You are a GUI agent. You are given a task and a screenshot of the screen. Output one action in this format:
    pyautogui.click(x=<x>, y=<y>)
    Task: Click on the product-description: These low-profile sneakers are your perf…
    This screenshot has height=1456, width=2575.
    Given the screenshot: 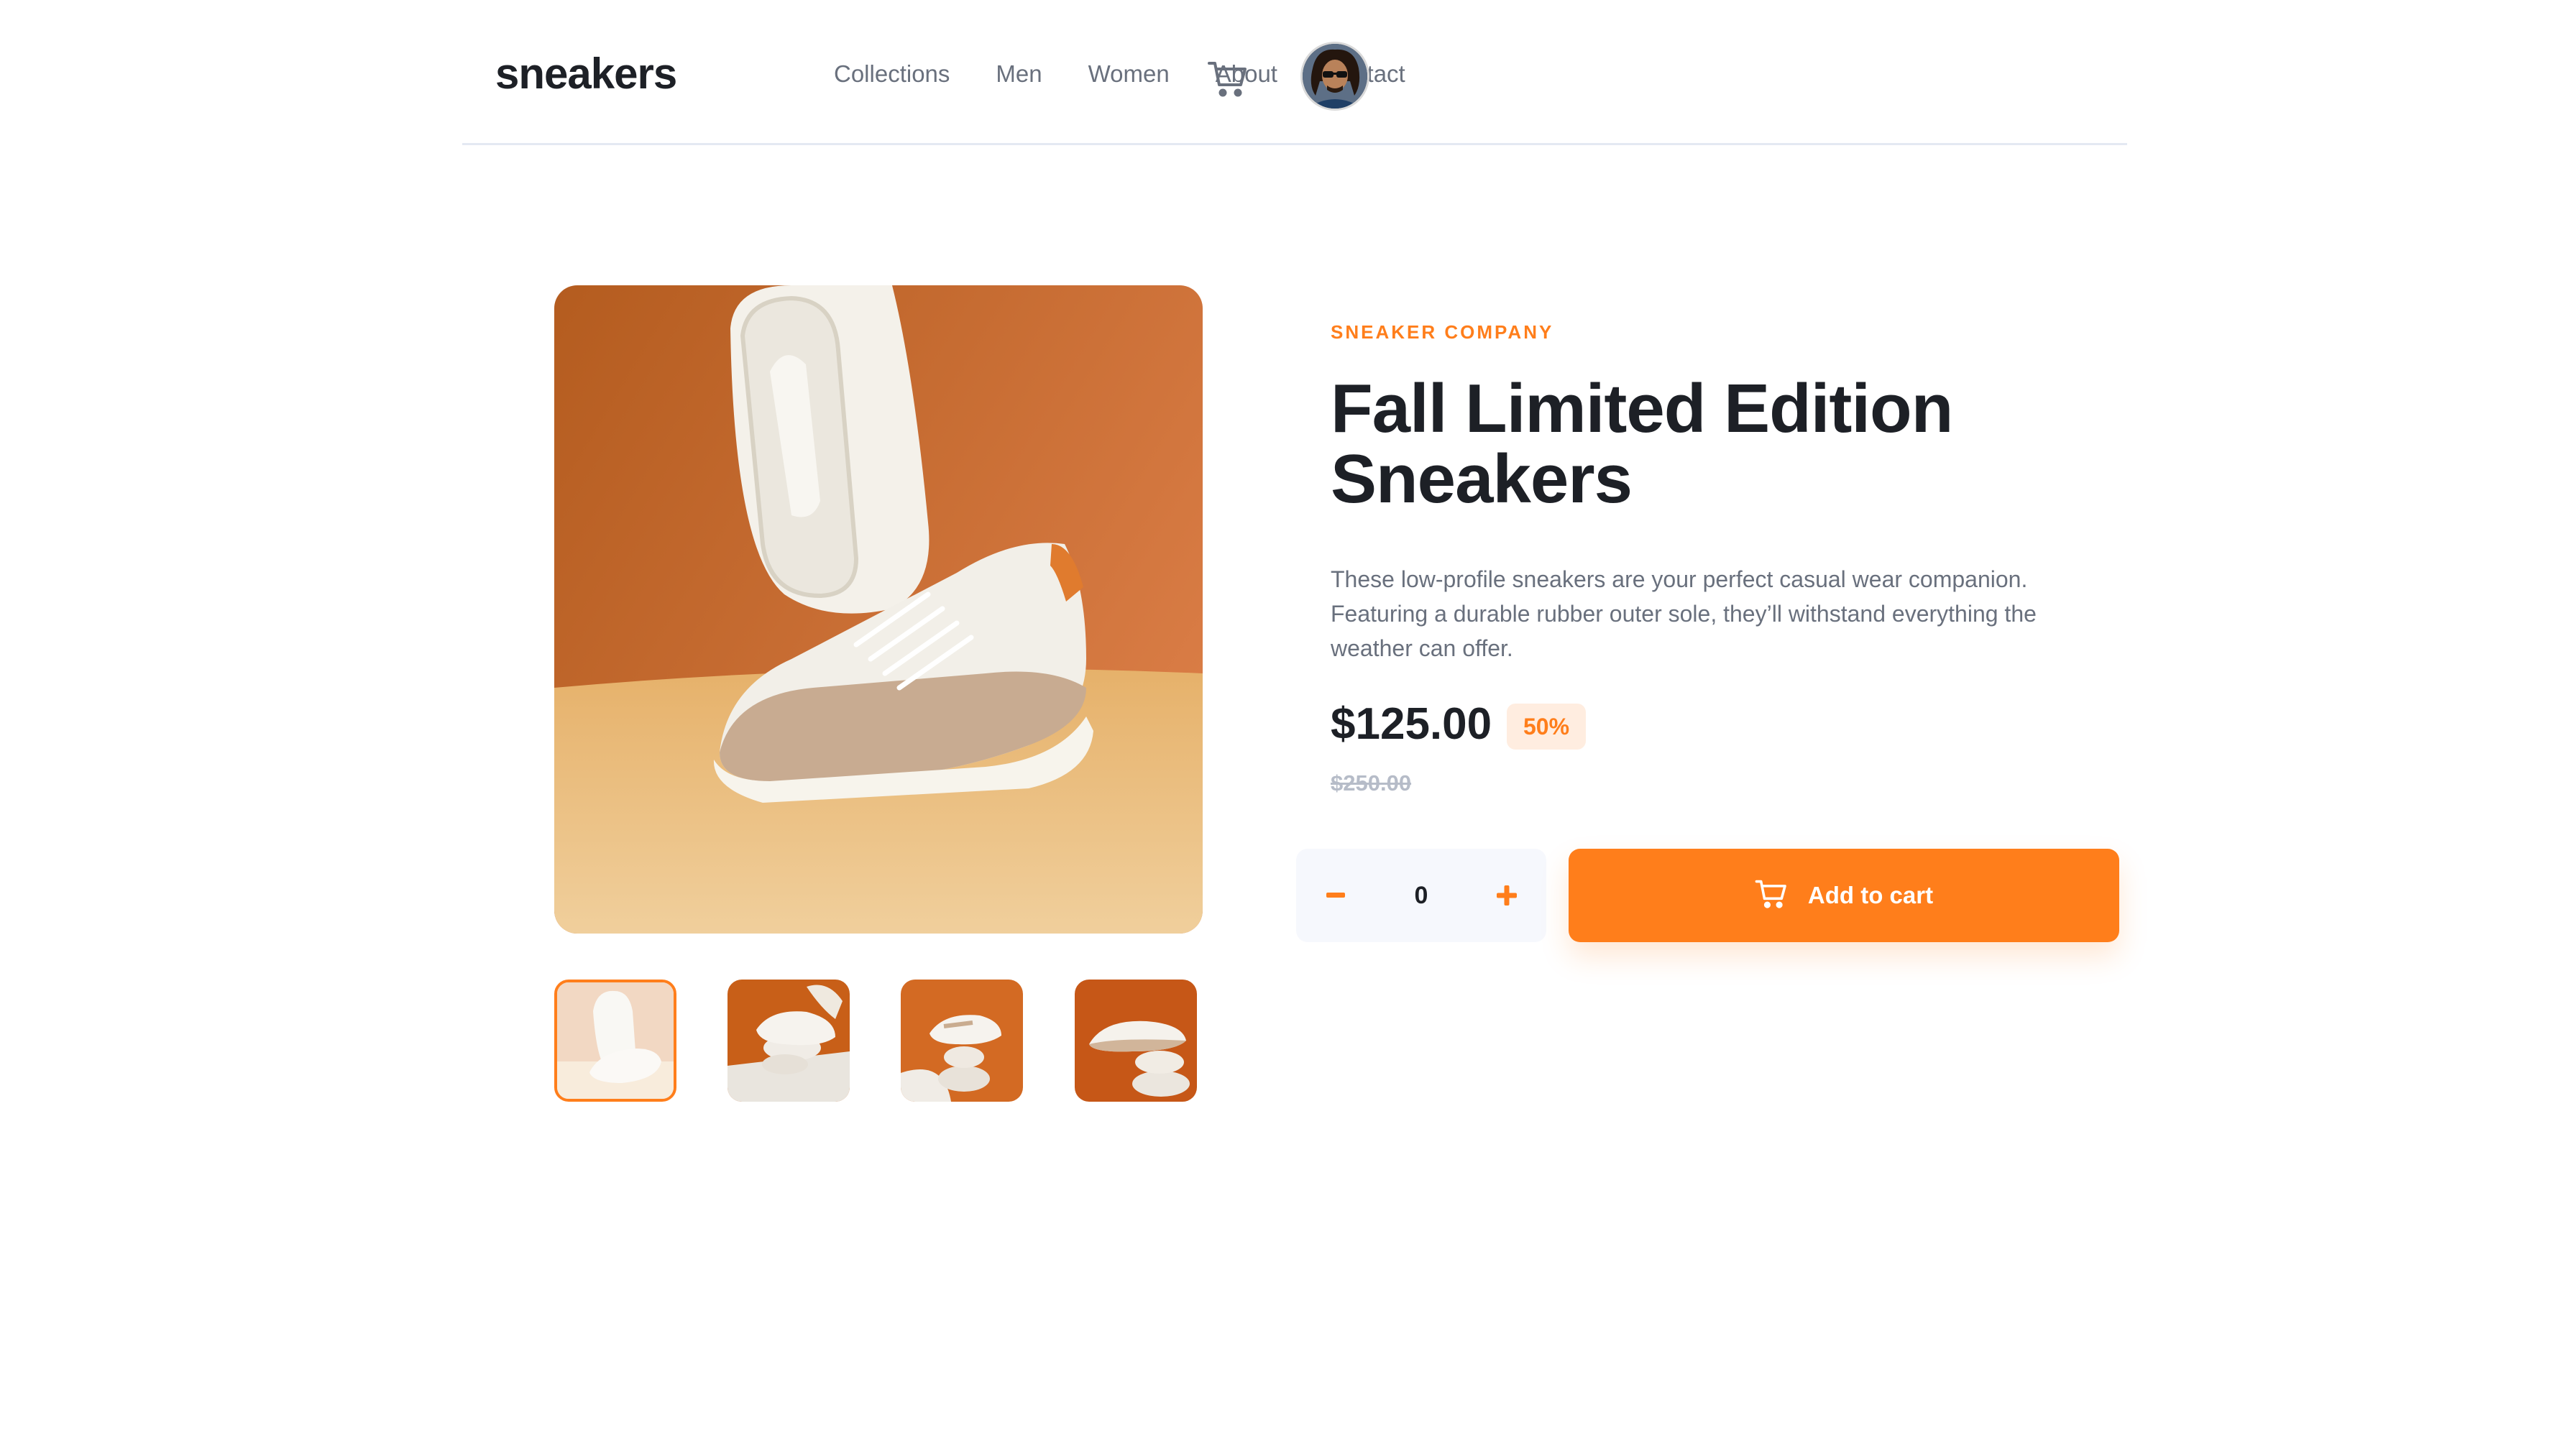 What is the action you would take?
    pyautogui.click(x=1684, y=613)
    